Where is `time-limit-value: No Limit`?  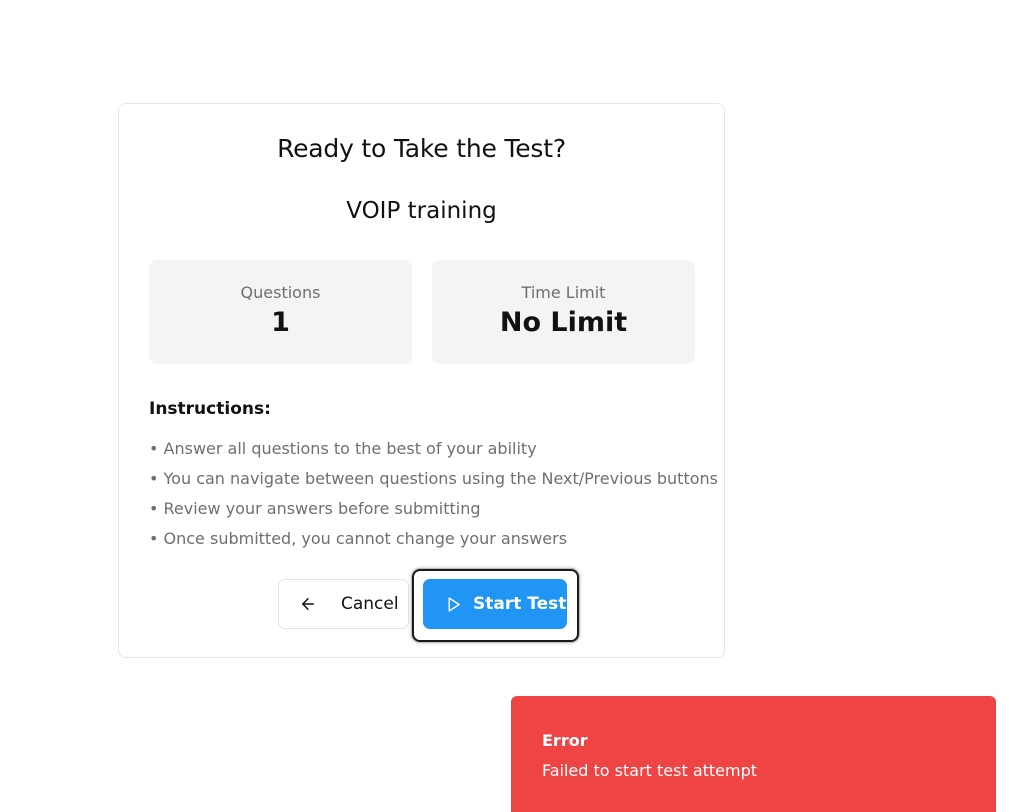 time-limit-value: No Limit is located at coordinates (563, 322).